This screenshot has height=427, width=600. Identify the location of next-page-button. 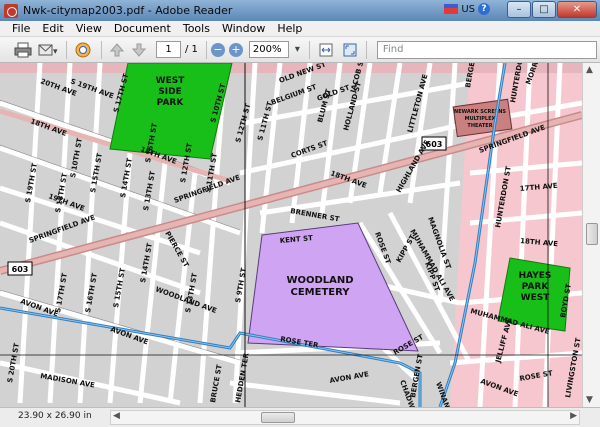
(139, 50).